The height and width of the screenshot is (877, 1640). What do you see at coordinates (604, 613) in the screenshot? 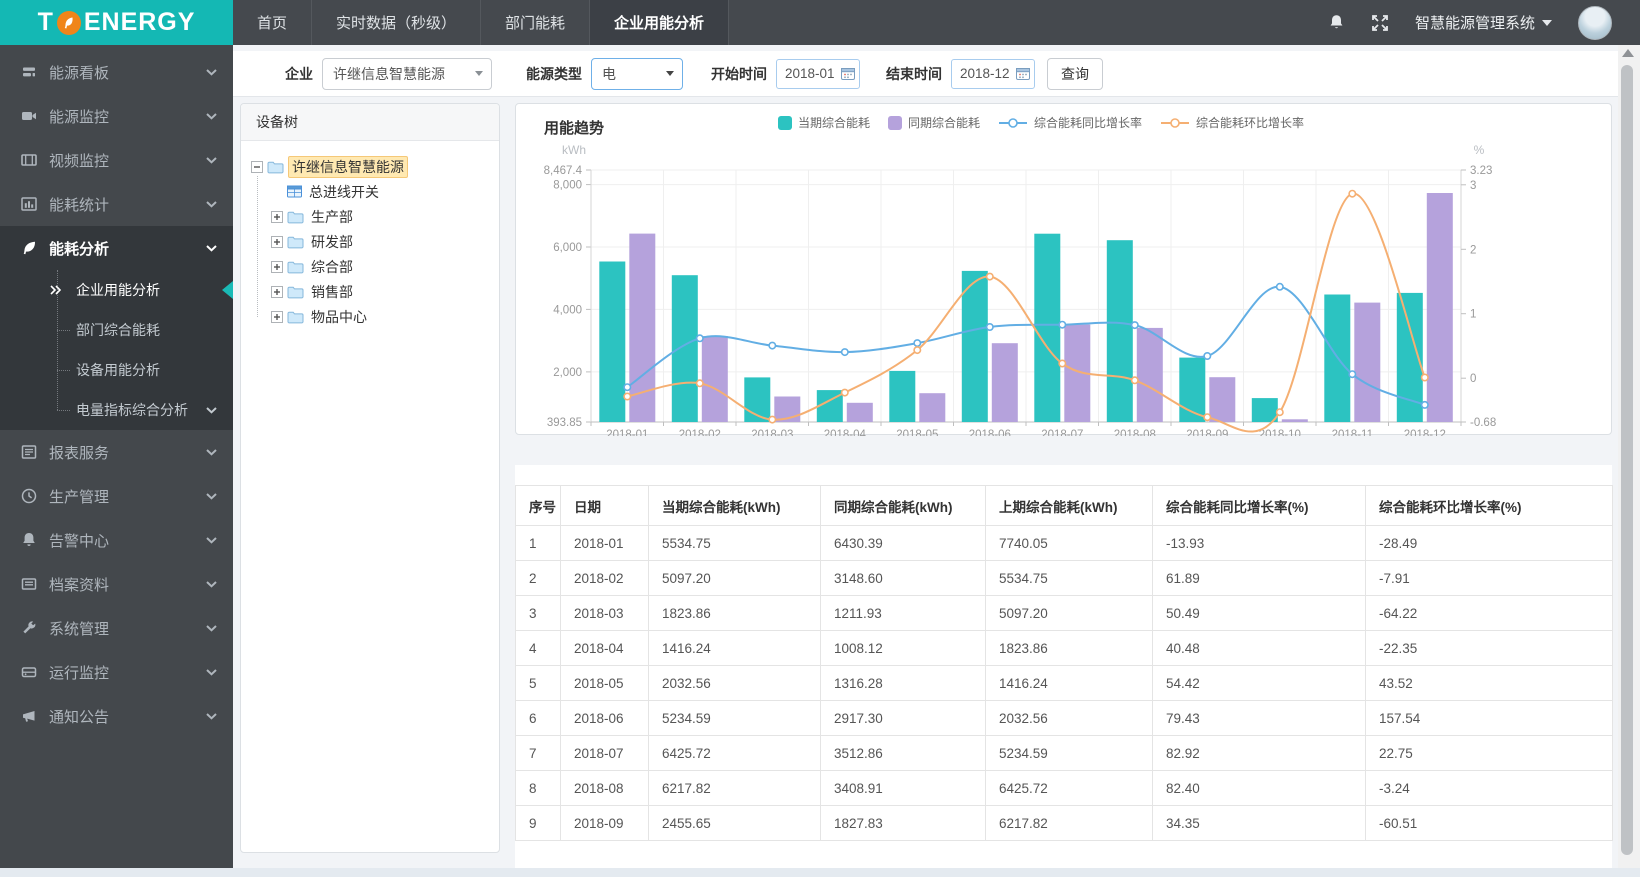
I see `table-cell: 2018-03` at bounding box center [604, 613].